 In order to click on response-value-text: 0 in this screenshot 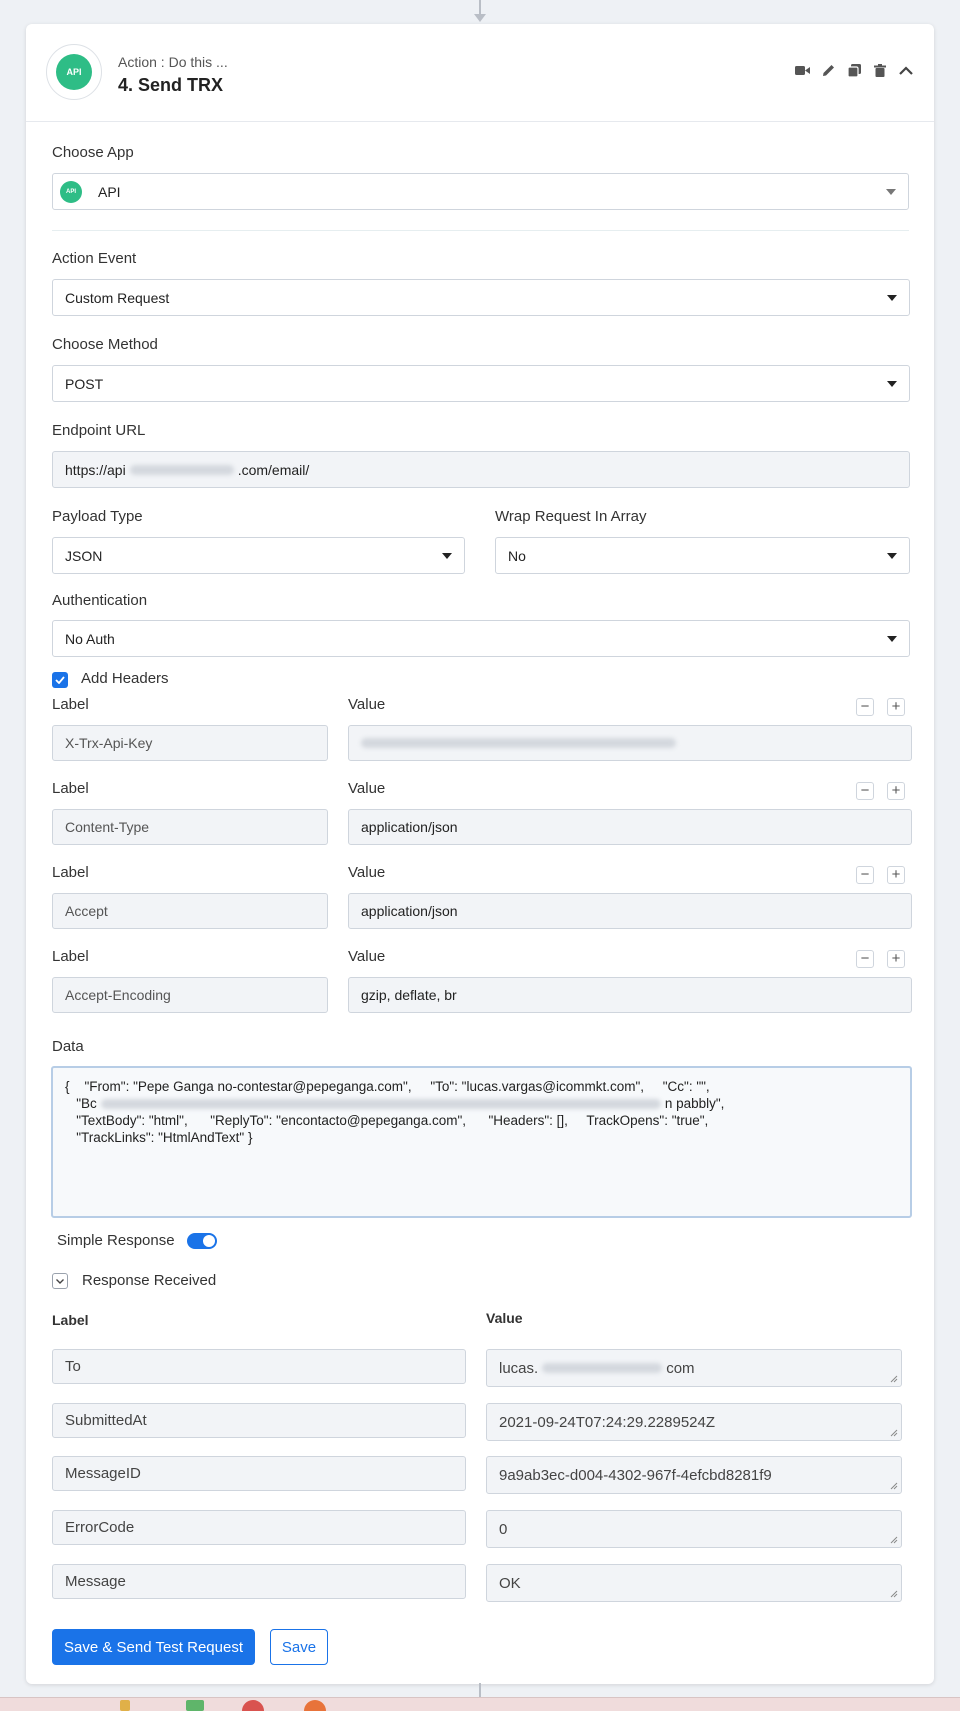, I will do `click(503, 1529)`.